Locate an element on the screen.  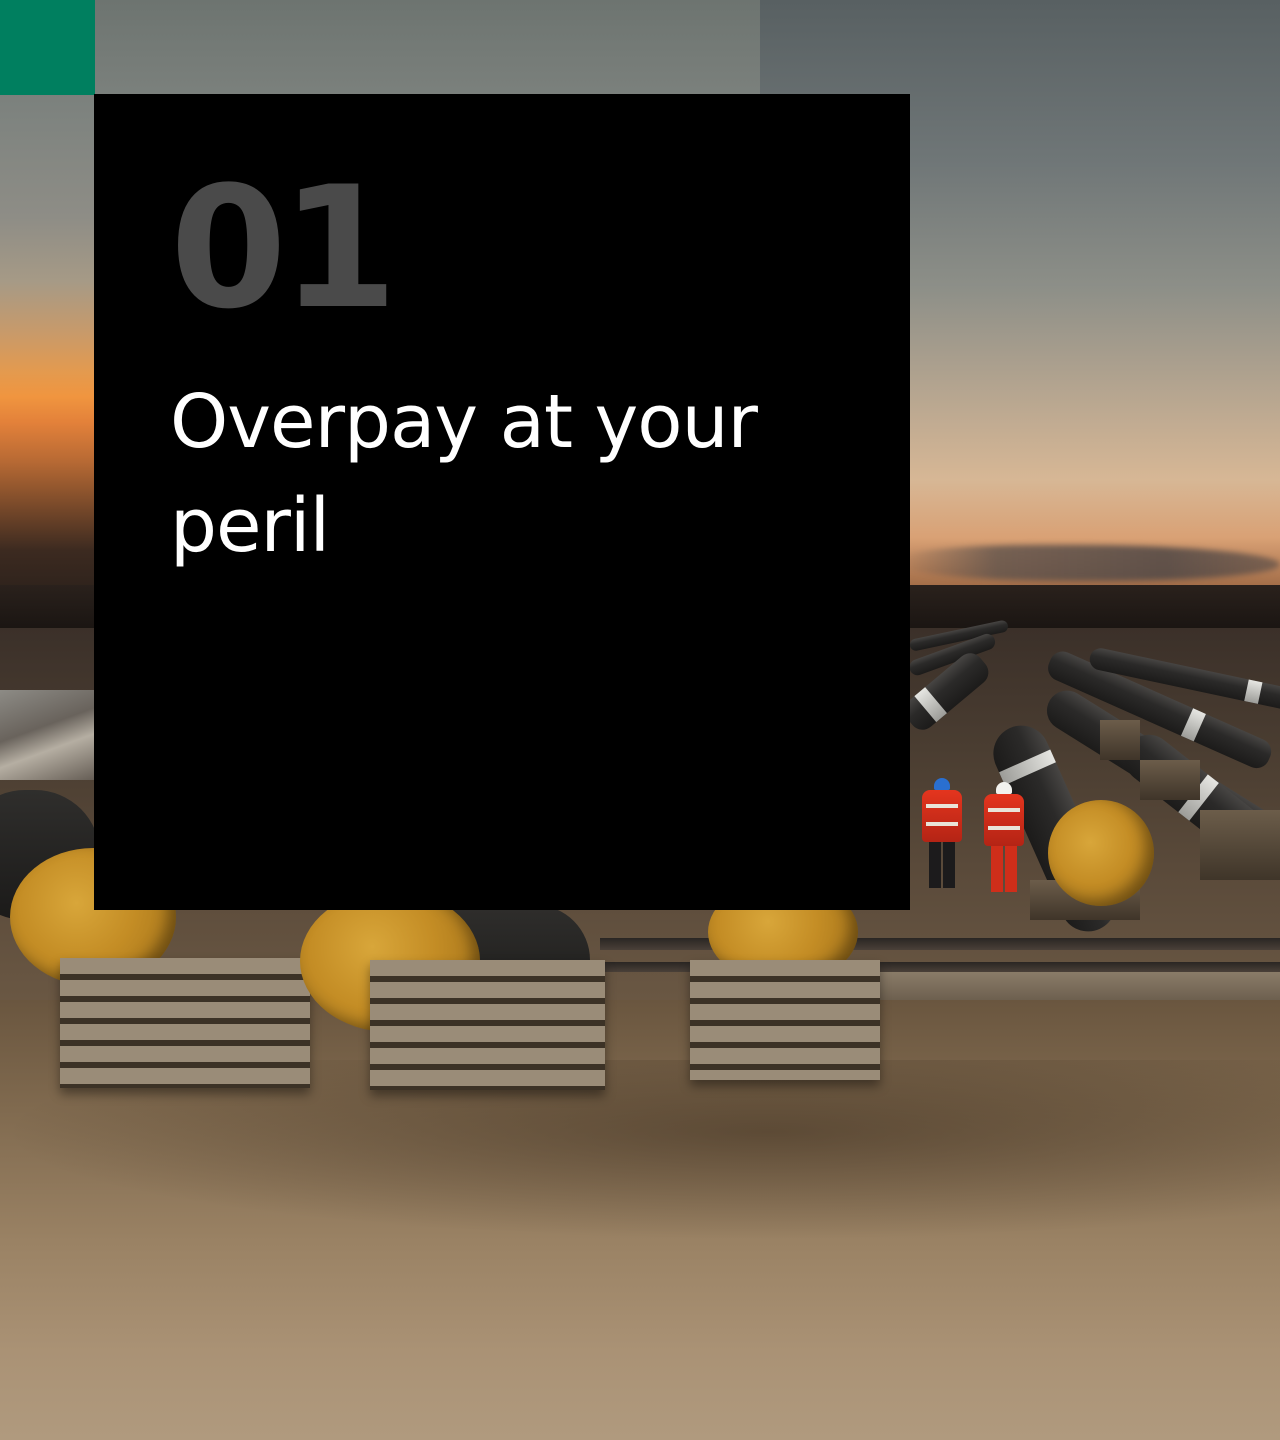
accent-square is located at coordinates (47, 47).